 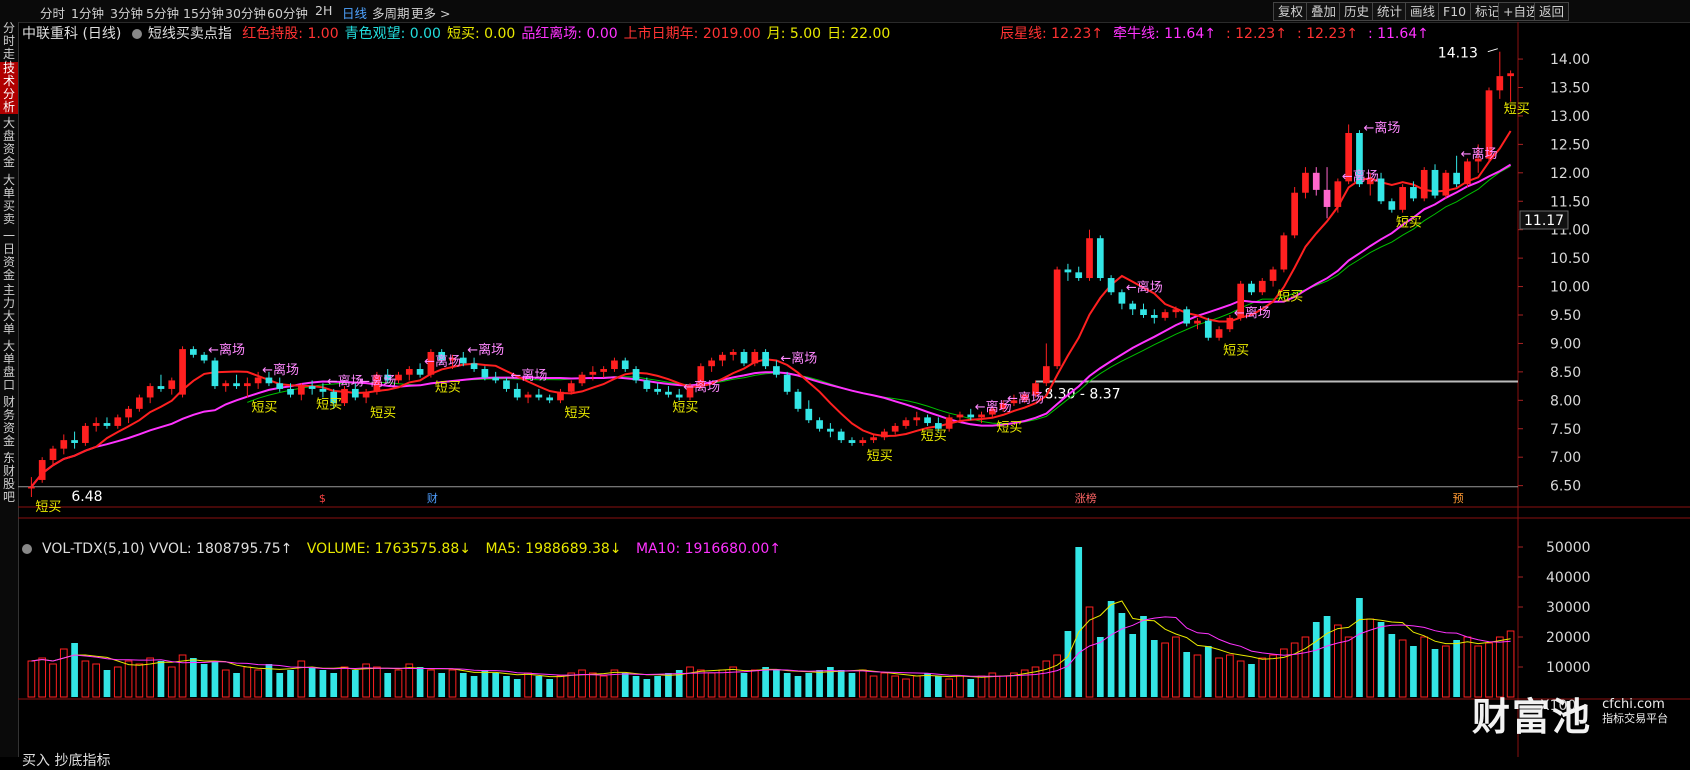 What do you see at coordinates (430, 12) in the screenshot?
I see `period-10: 更多 >` at bounding box center [430, 12].